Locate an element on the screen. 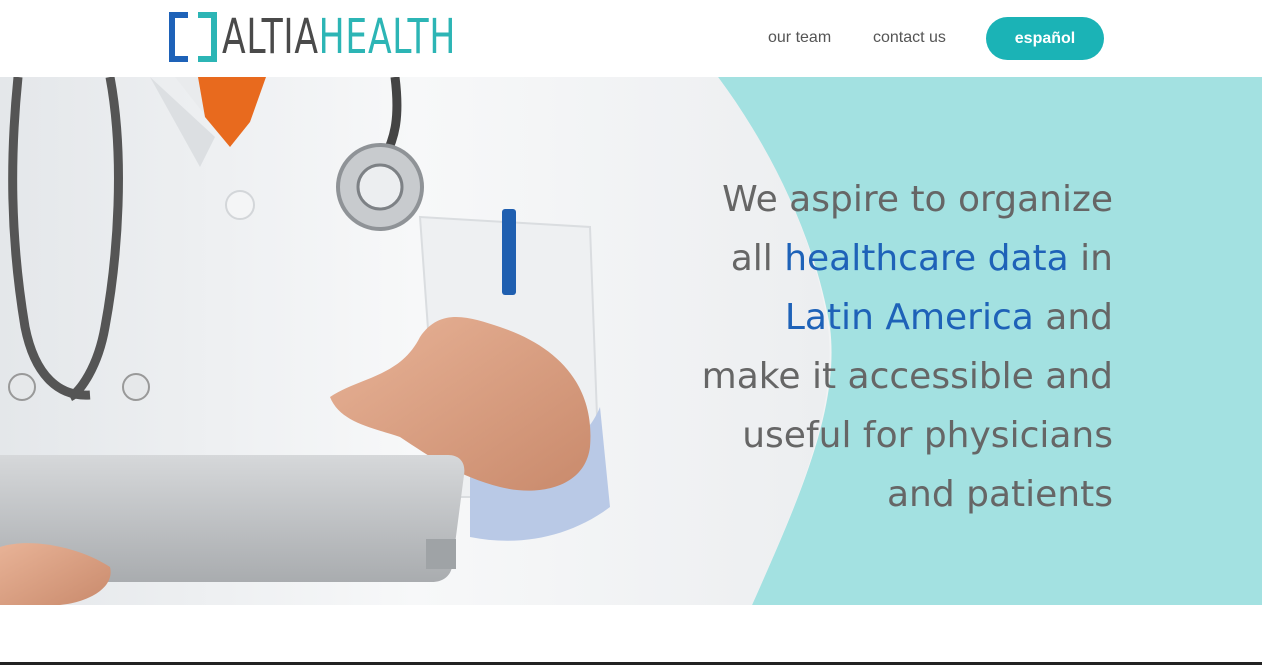  logo-bracket-icon is located at coordinates (193, 37).